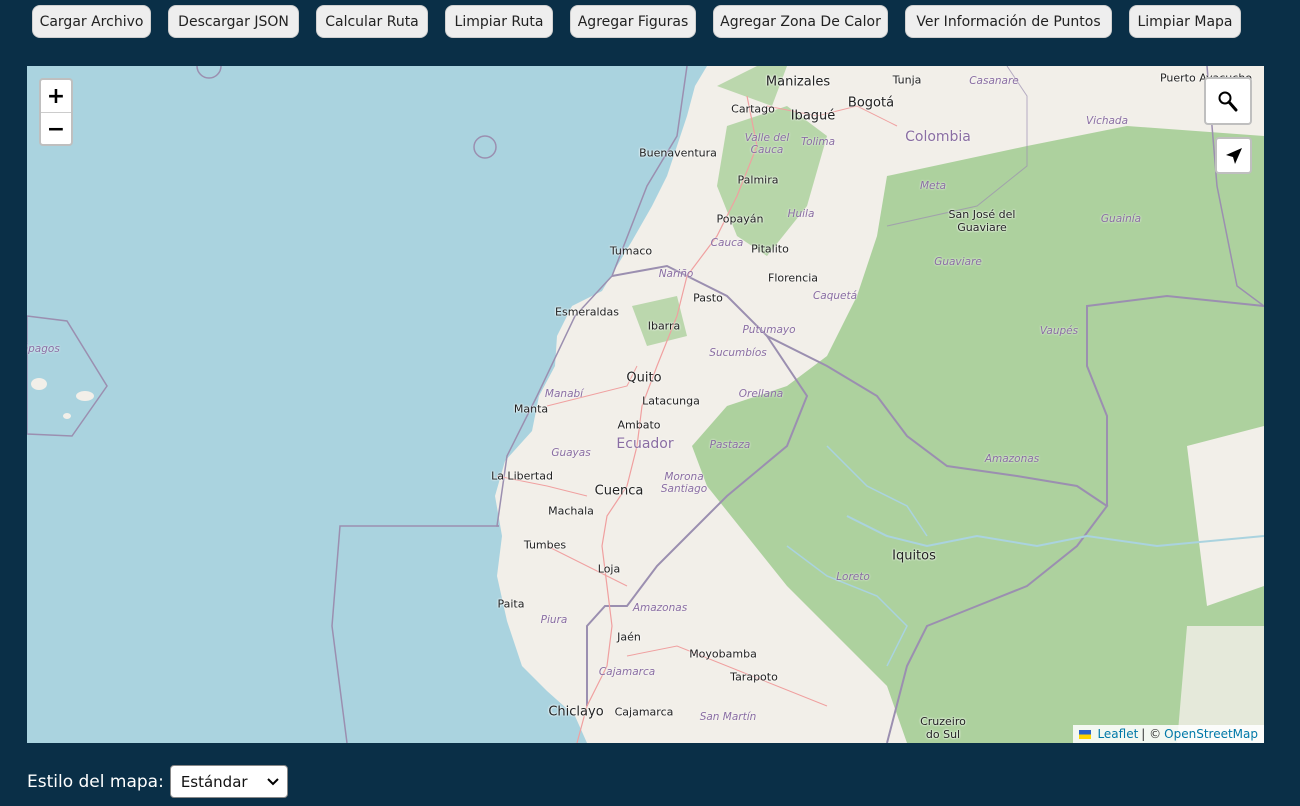 Image resolution: width=1300 pixels, height=806 pixels. I want to click on label-country-colombia: Colombia, so click(938, 137).